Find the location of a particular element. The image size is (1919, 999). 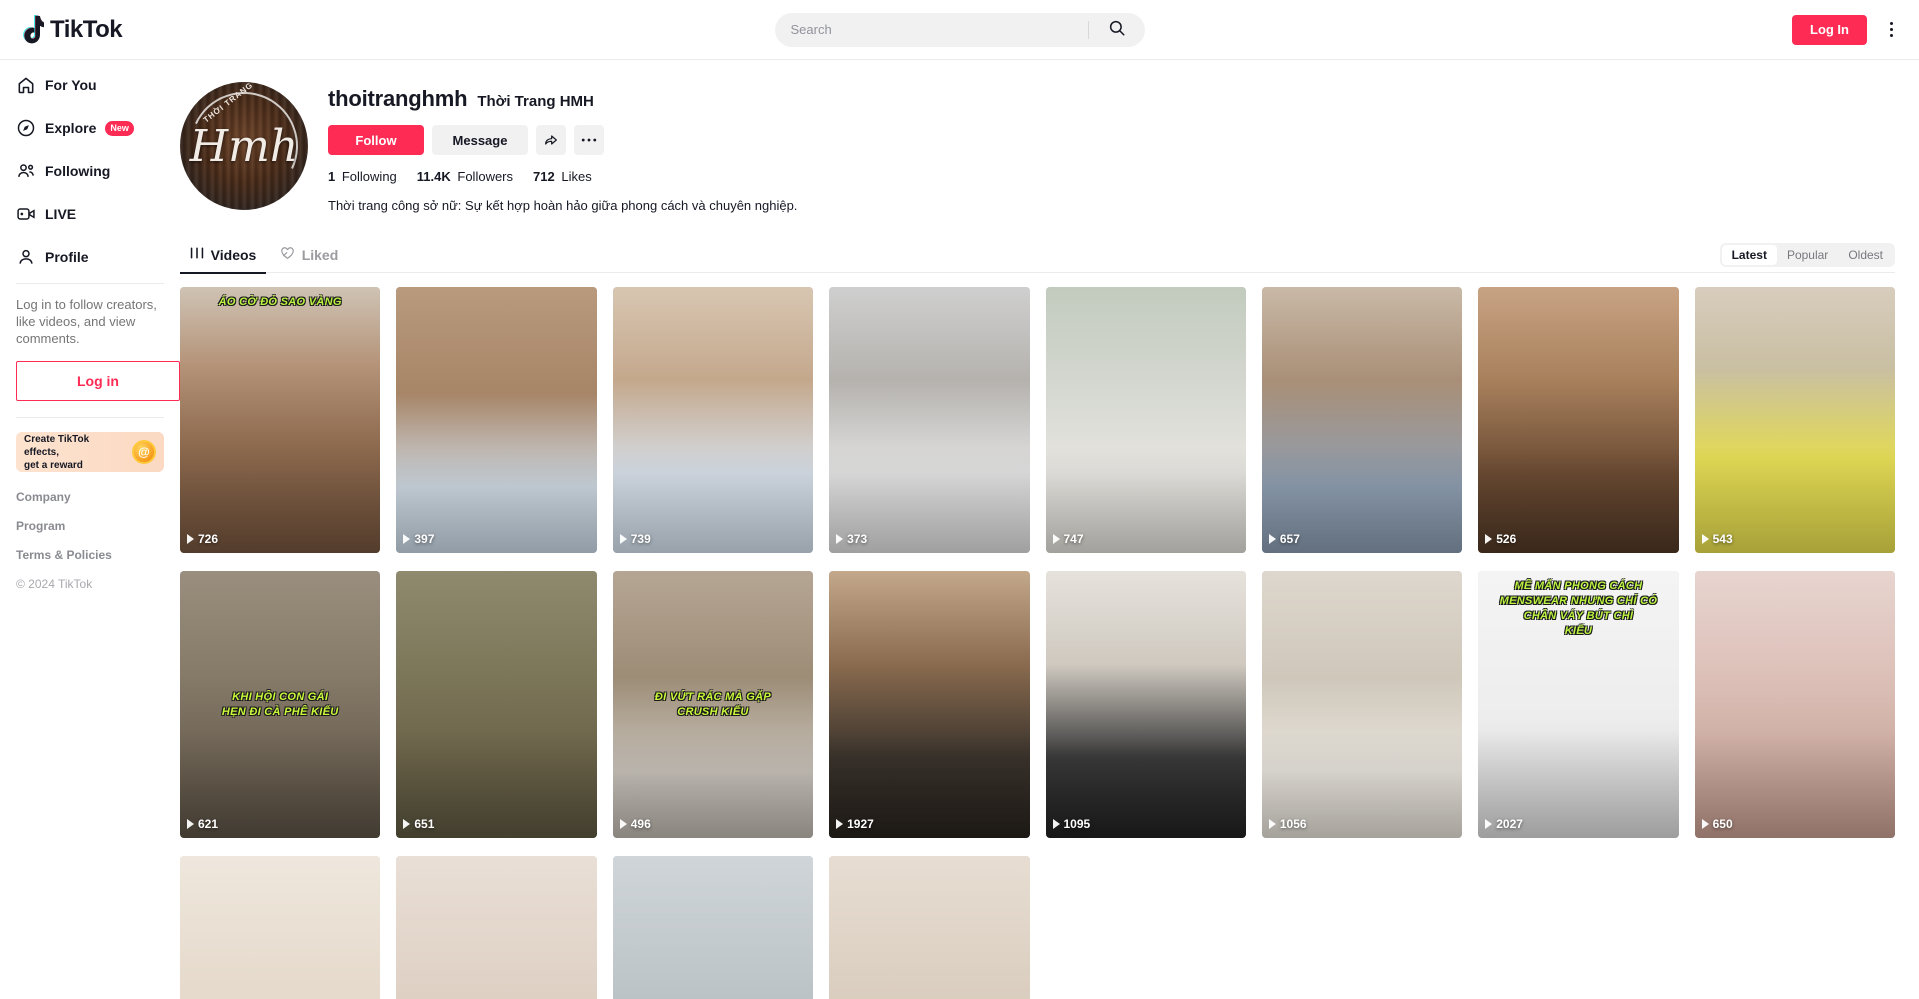

video-card: 651 is located at coordinates (496, 704).